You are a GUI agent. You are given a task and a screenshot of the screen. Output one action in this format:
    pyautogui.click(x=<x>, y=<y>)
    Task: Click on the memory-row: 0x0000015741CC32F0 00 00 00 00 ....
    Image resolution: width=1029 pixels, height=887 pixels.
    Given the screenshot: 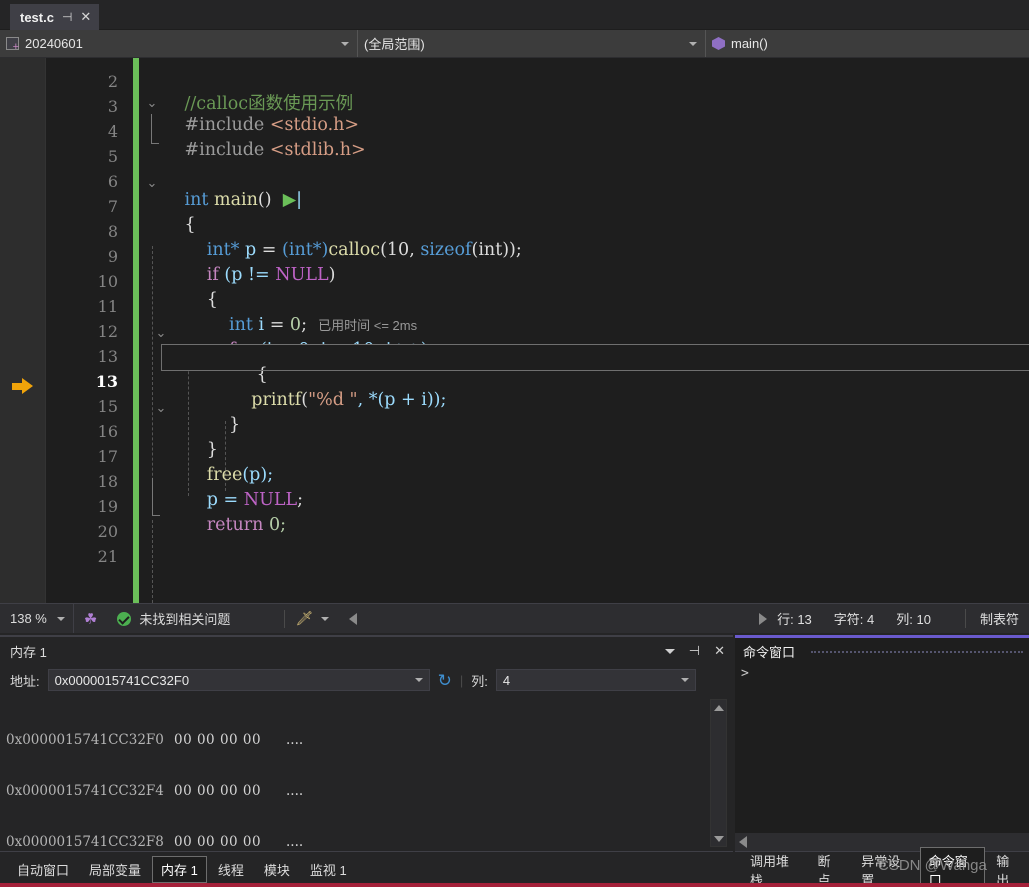 What is the action you would take?
    pyautogui.click(x=355, y=740)
    